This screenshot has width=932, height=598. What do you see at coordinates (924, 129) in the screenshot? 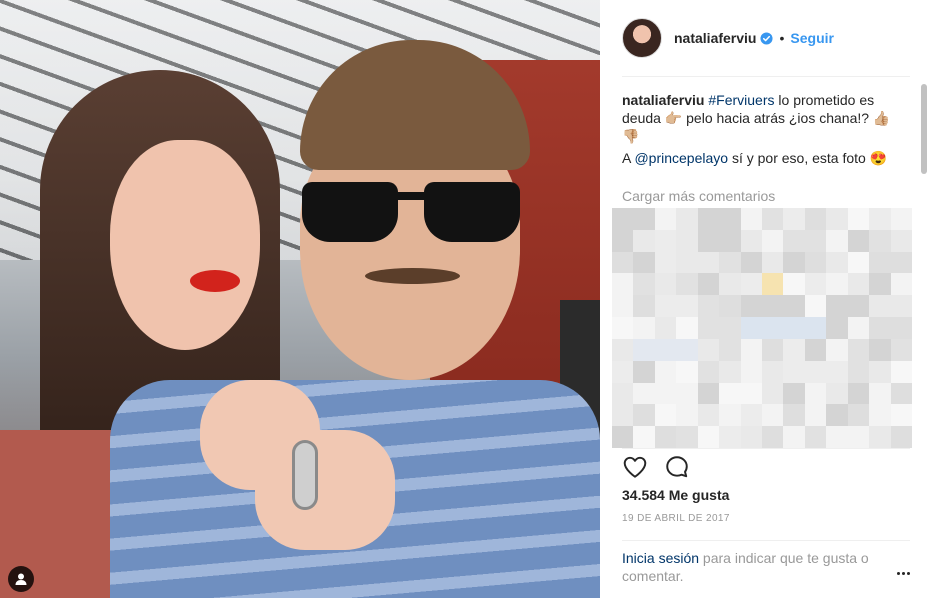
I see `scrollbar-thumb` at bounding box center [924, 129].